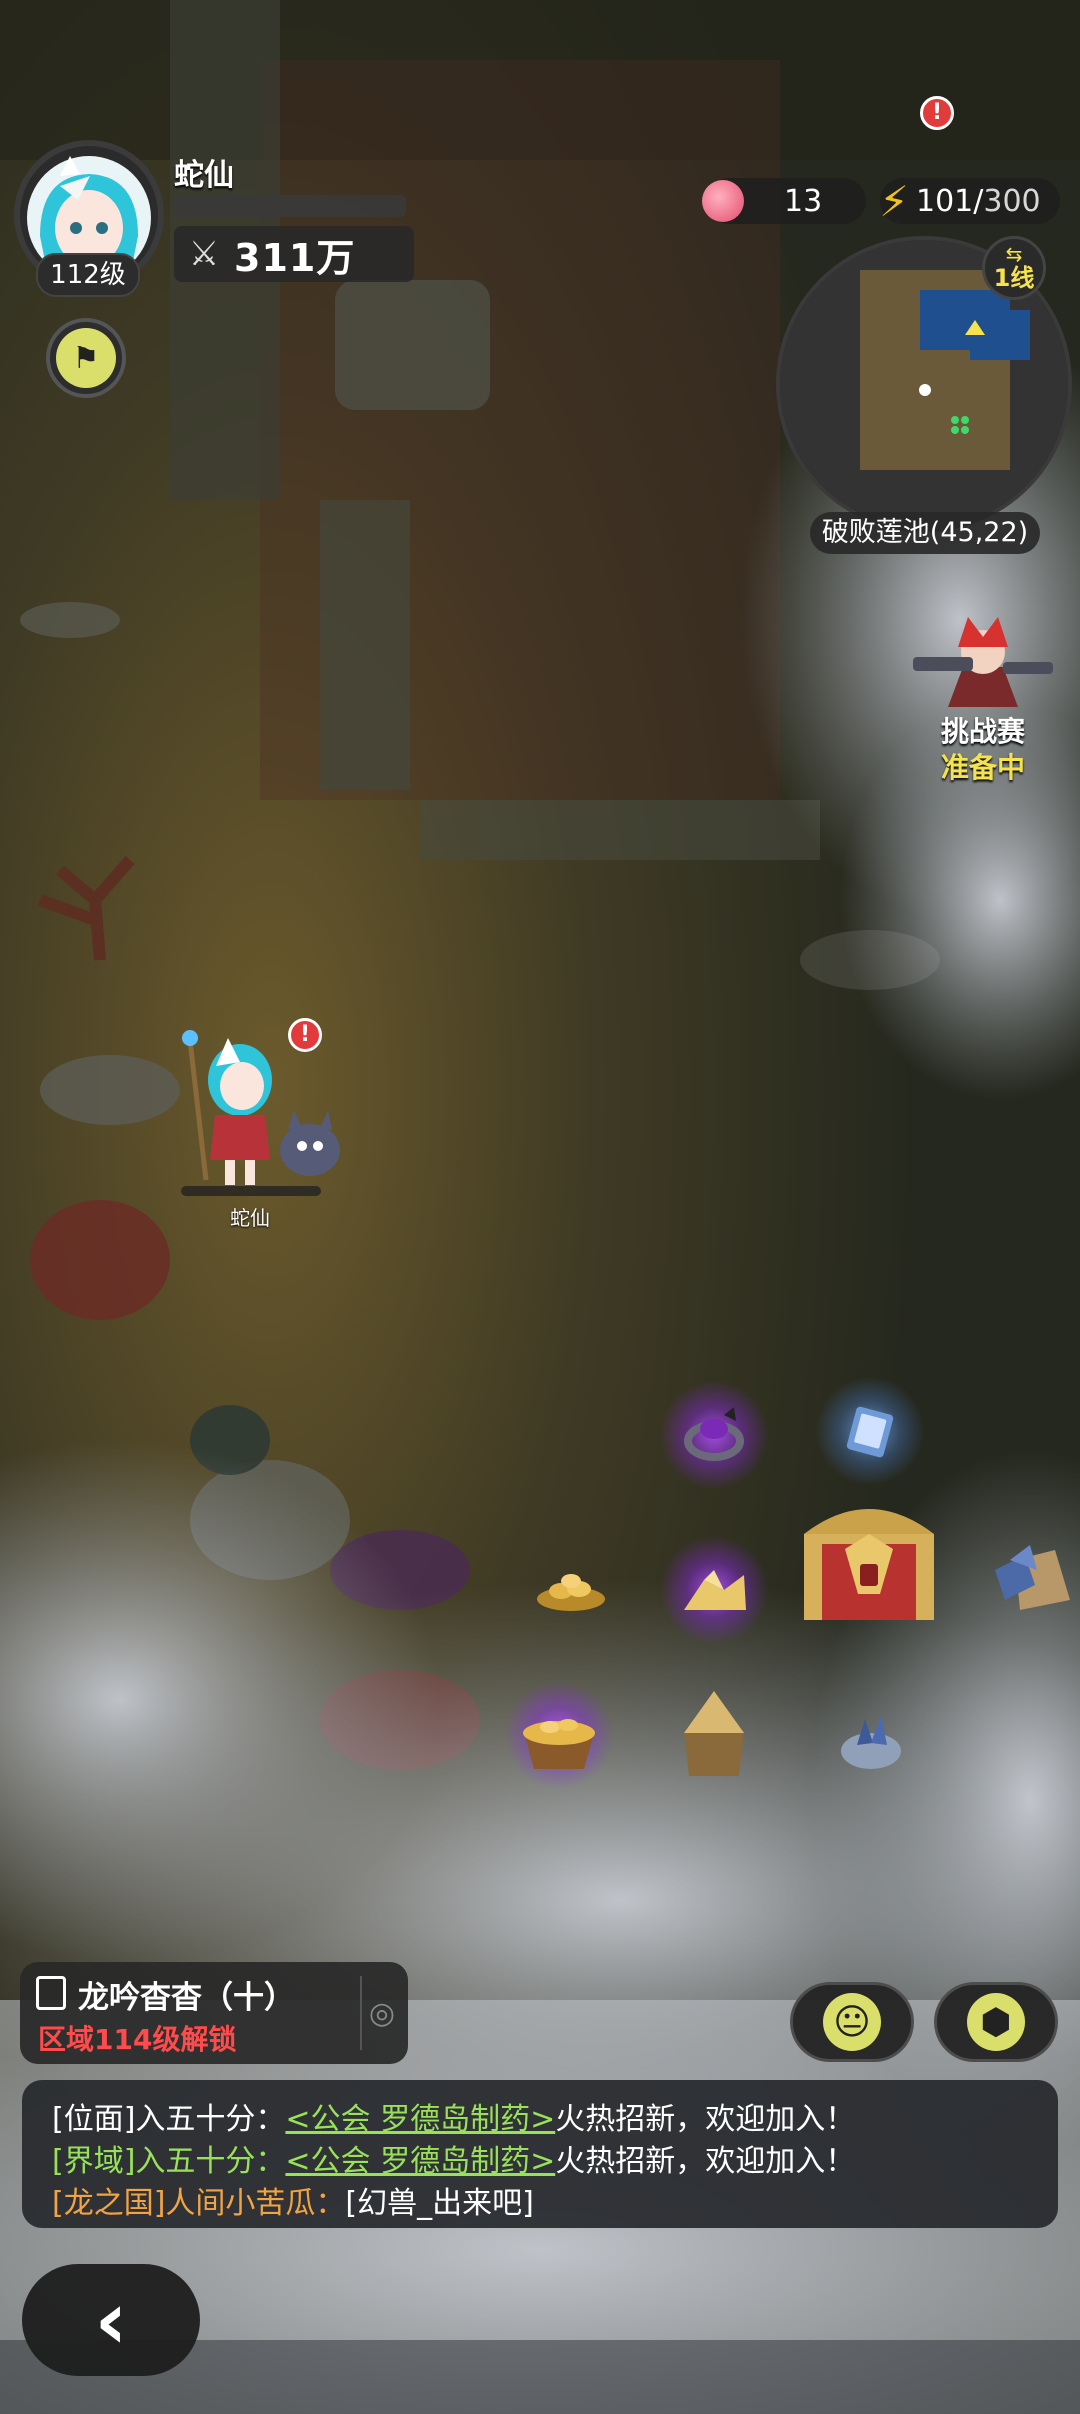  What do you see at coordinates (723, 201) in the screenshot?
I see `peach-icon` at bounding box center [723, 201].